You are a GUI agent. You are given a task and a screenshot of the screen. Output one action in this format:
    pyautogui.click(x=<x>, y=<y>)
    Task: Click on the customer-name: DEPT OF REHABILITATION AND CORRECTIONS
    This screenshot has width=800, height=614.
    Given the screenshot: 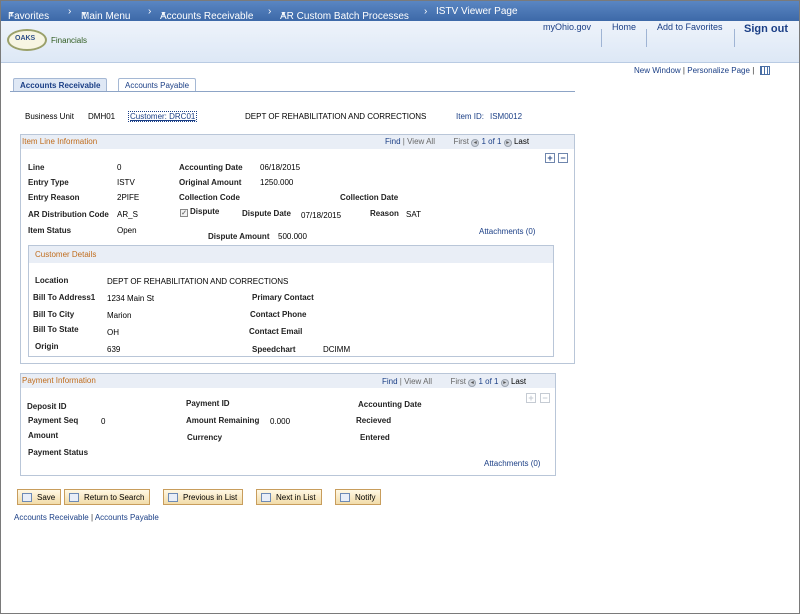 What is the action you would take?
    pyautogui.click(x=336, y=116)
    